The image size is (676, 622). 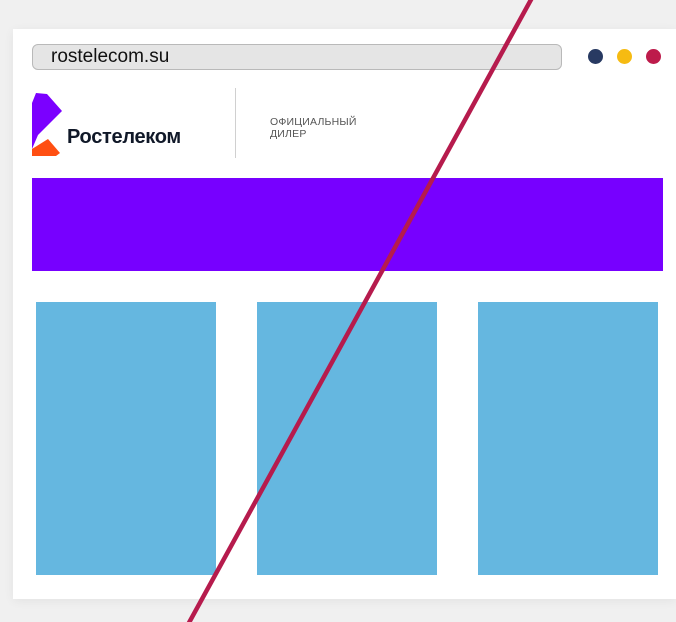 I want to click on address-bar: rostelecom.su, so click(x=297, y=57).